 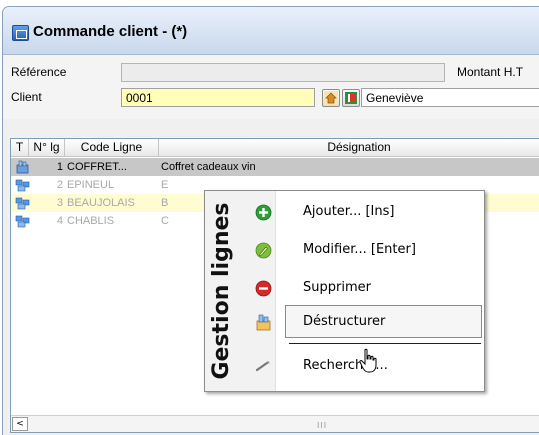 What do you see at coordinates (271, 31) in the screenshot?
I see `title-bar: Commande client - (*)` at bounding box center [271, 31].